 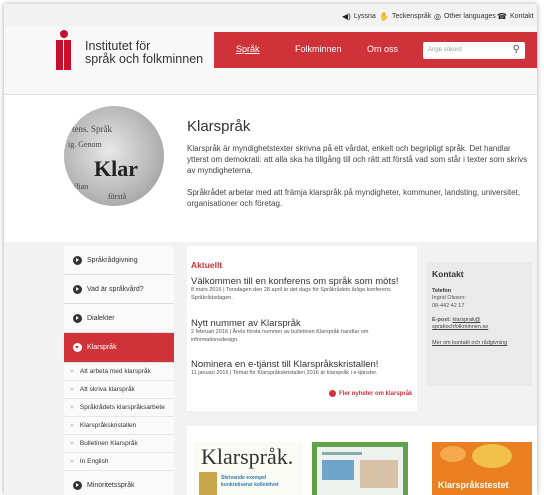 What do you see at coordinates (445, 50) in the screenshot?
I see `search-placeholder: Ange sökord` at bounding box center [445, 50].